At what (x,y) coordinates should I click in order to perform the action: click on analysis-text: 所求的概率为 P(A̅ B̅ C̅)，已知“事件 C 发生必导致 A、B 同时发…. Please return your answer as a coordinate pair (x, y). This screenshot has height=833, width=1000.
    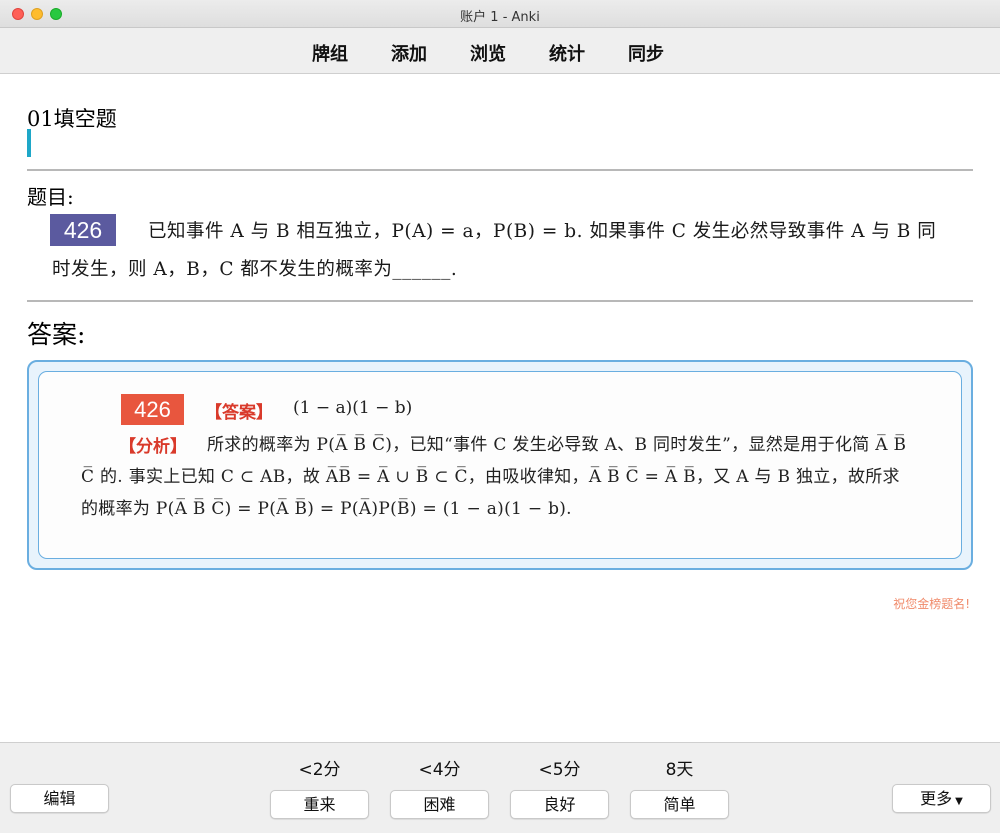
    Looking at the image, I should click on (494, 477).